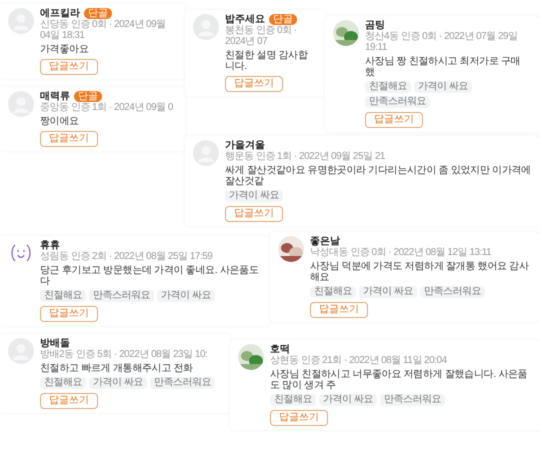 The image size is (540, 461). I want to click on user-name: 방배돌, so click(55, 343).